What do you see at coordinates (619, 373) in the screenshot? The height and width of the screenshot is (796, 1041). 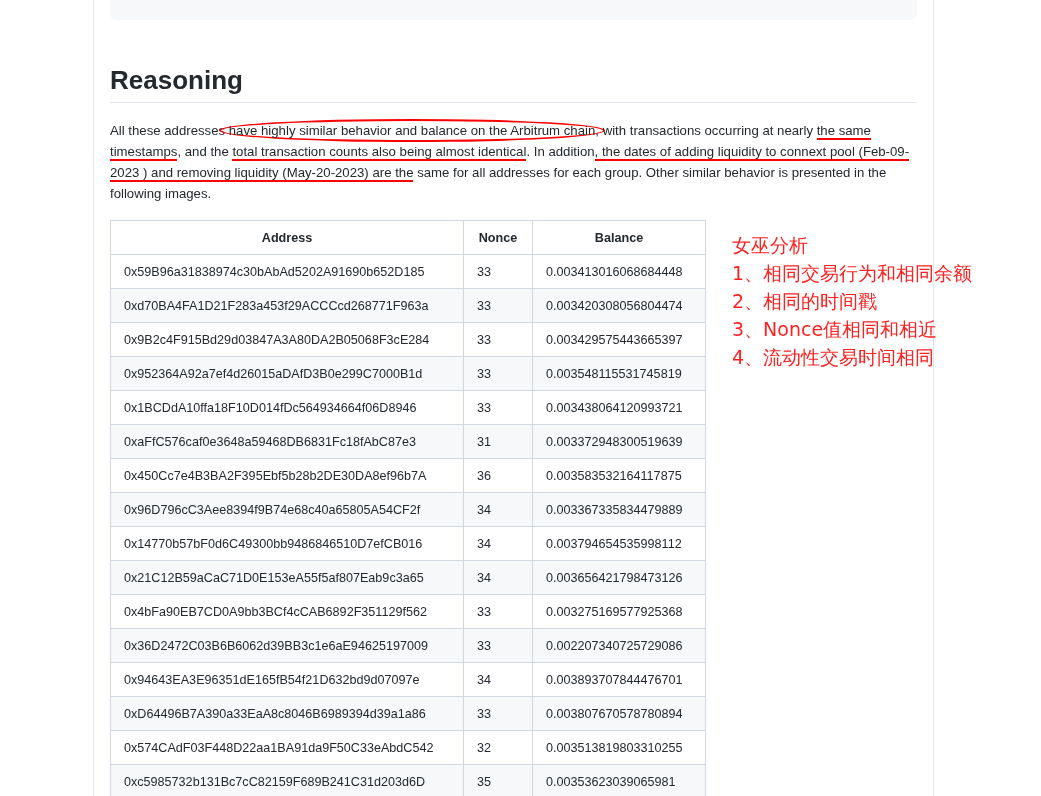 I see `table-cell: 0.003548115531745819` at bounding box center [619, 373].